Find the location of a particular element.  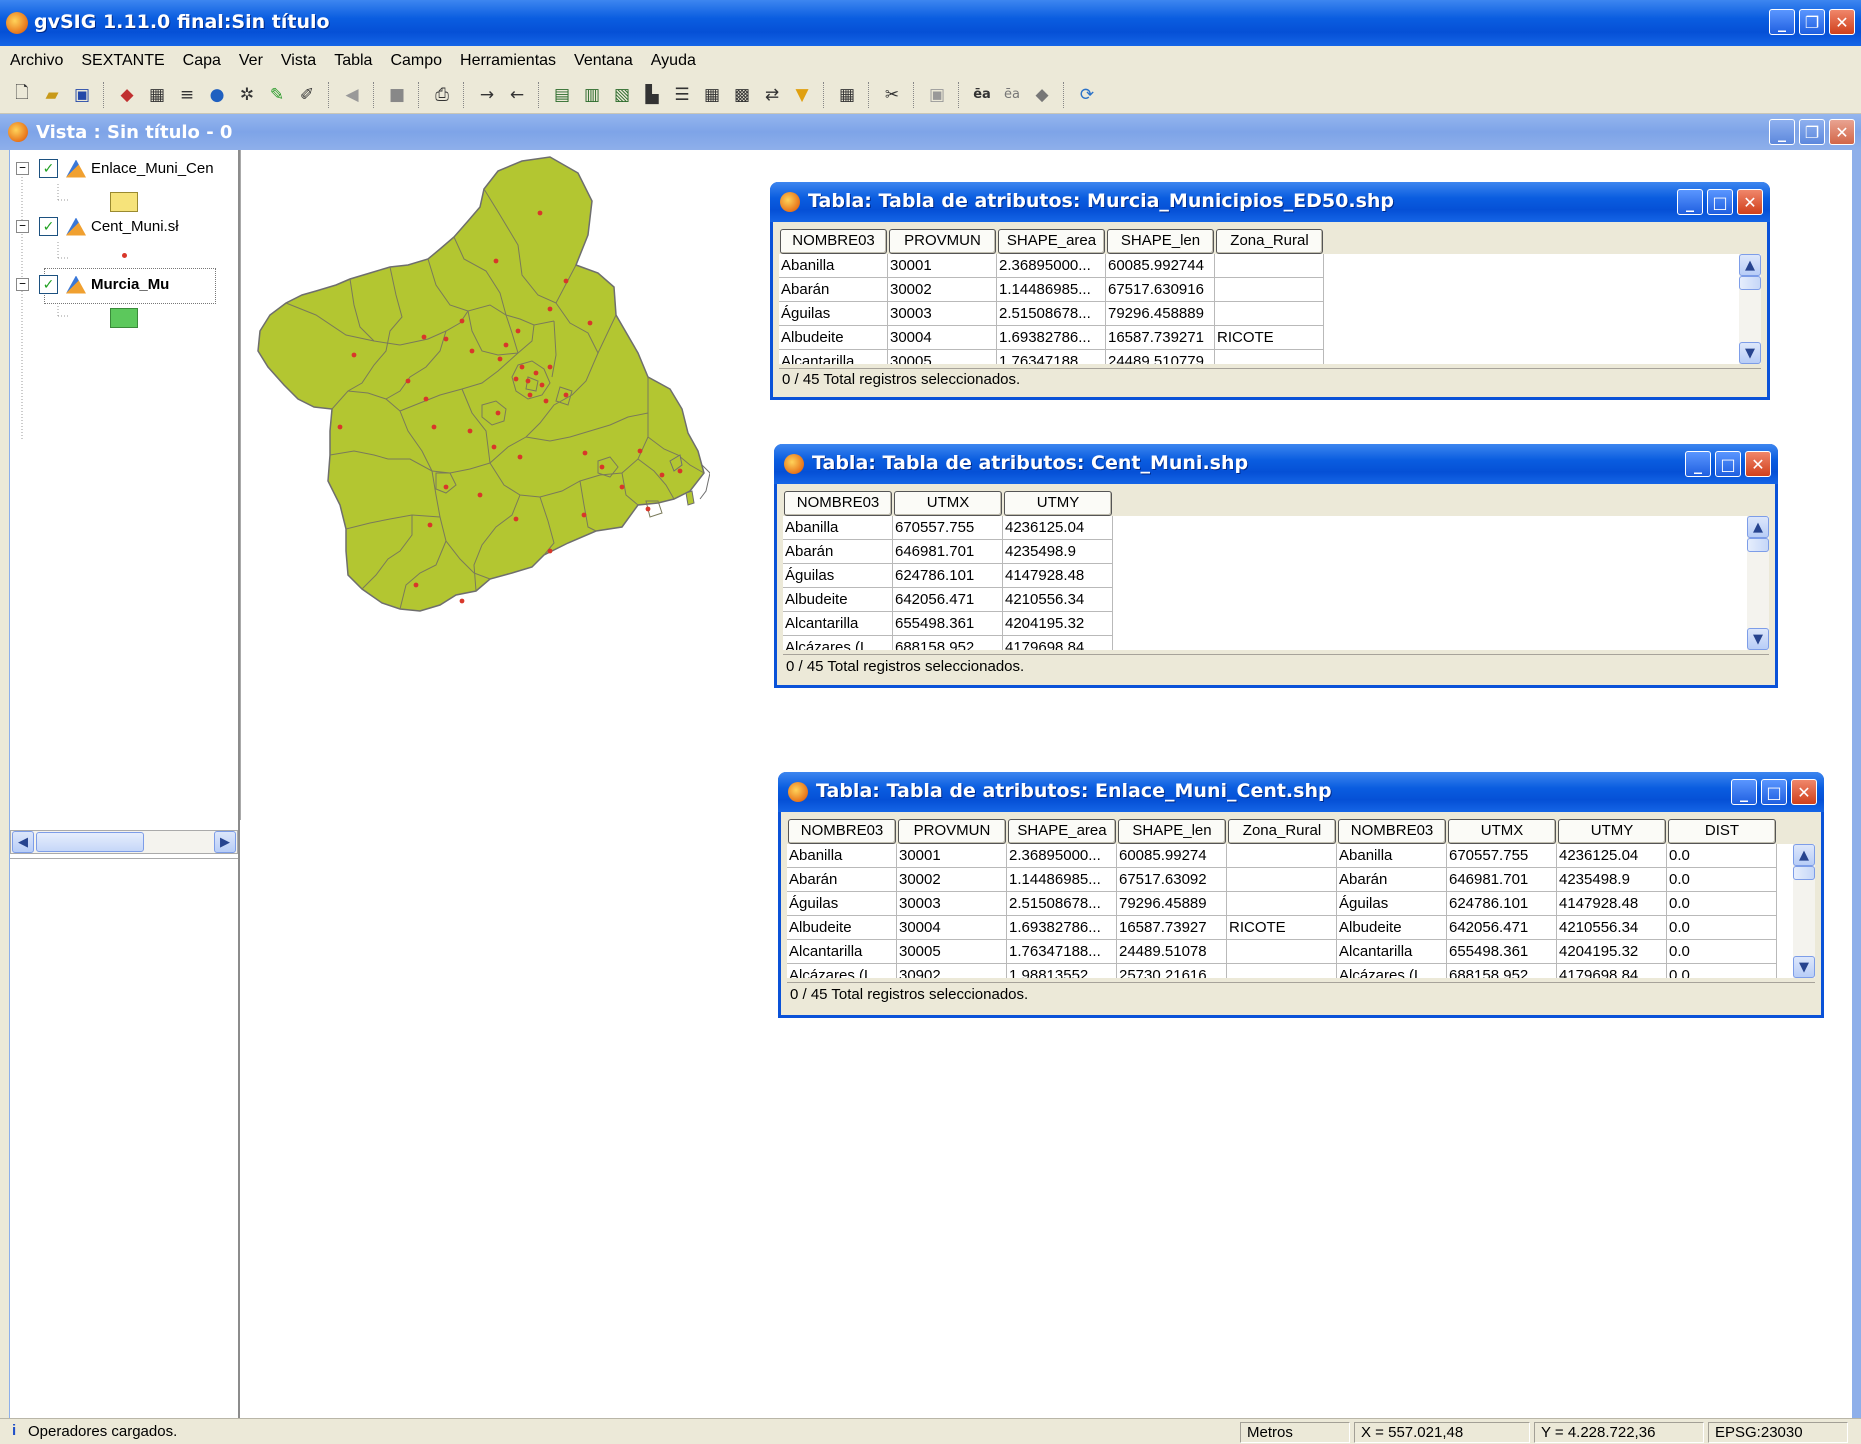

arrow-right-icon: → is located at coordinates (487, 95).